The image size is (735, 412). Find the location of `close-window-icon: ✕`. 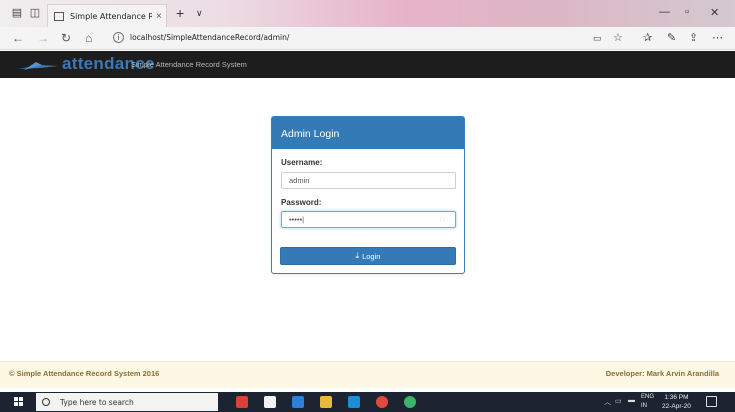

close-window-icon: ✕ is located at coordinates (714, 12).